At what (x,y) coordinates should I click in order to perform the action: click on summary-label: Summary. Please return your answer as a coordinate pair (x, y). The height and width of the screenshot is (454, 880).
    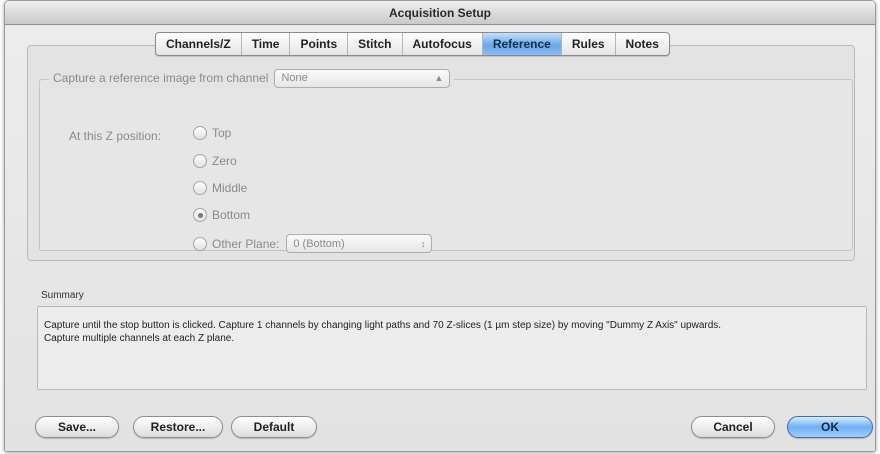
    Looking at the image, I should click on (62, 295).